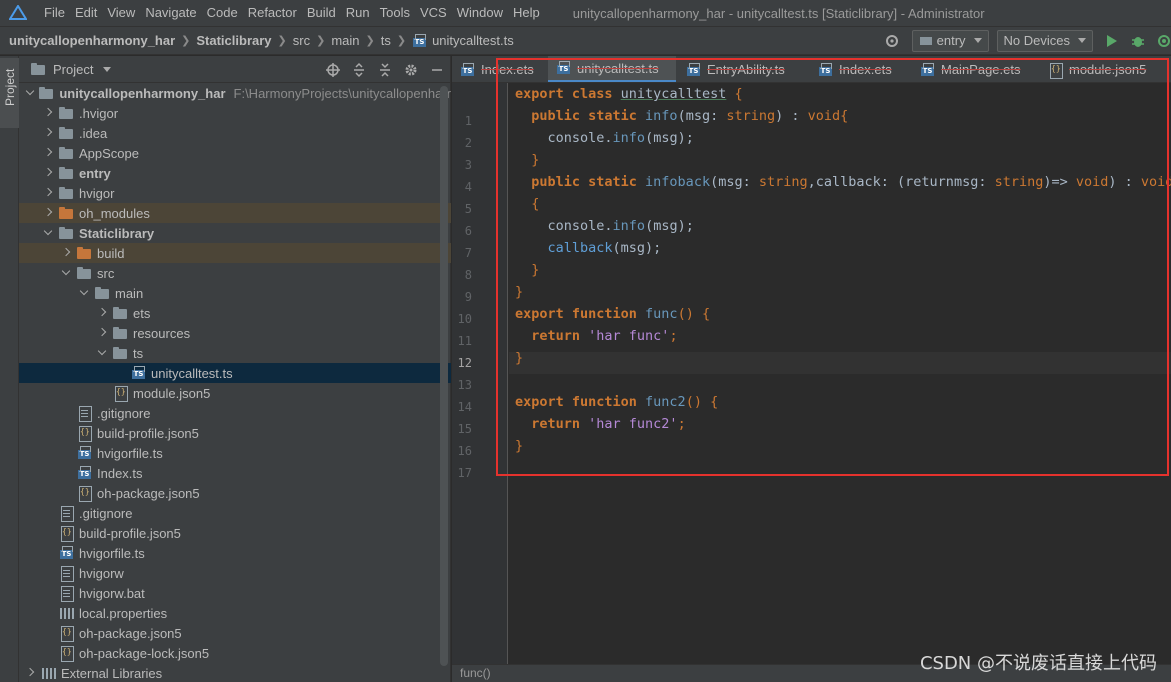 The height and width of the screenshot is (682, 1171). Describe the element at coordinates (121, 13) in the screenshot. I see `menu-view: View` at that location.